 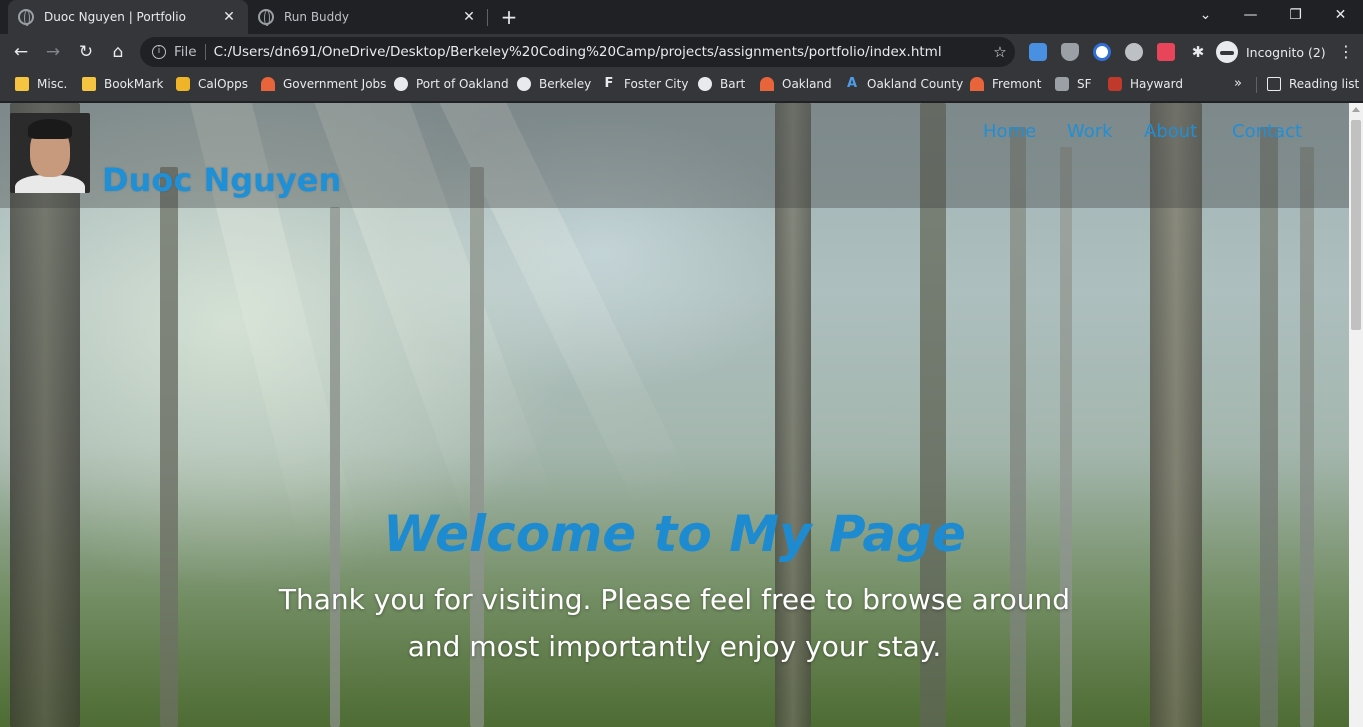 What do you see at coordinates (1198, 52) in the screenshot?
I see `puzzle-icon: ✱` at bounding box center [1198, 52].